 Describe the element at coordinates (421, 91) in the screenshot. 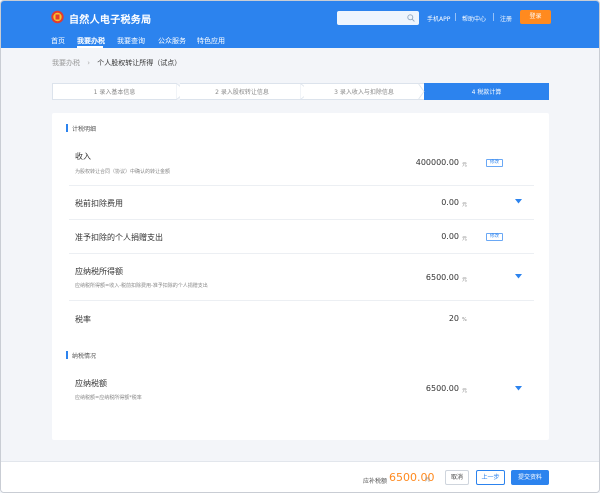

I see `step-arrow-icon` at that location.